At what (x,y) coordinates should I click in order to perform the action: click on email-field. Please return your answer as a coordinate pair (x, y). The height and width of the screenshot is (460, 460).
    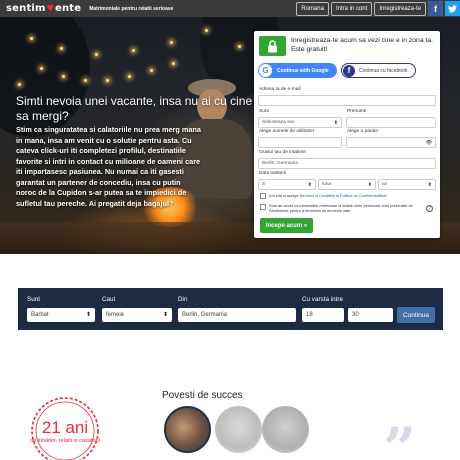
    Looking at the image, I should click on (347, 100).